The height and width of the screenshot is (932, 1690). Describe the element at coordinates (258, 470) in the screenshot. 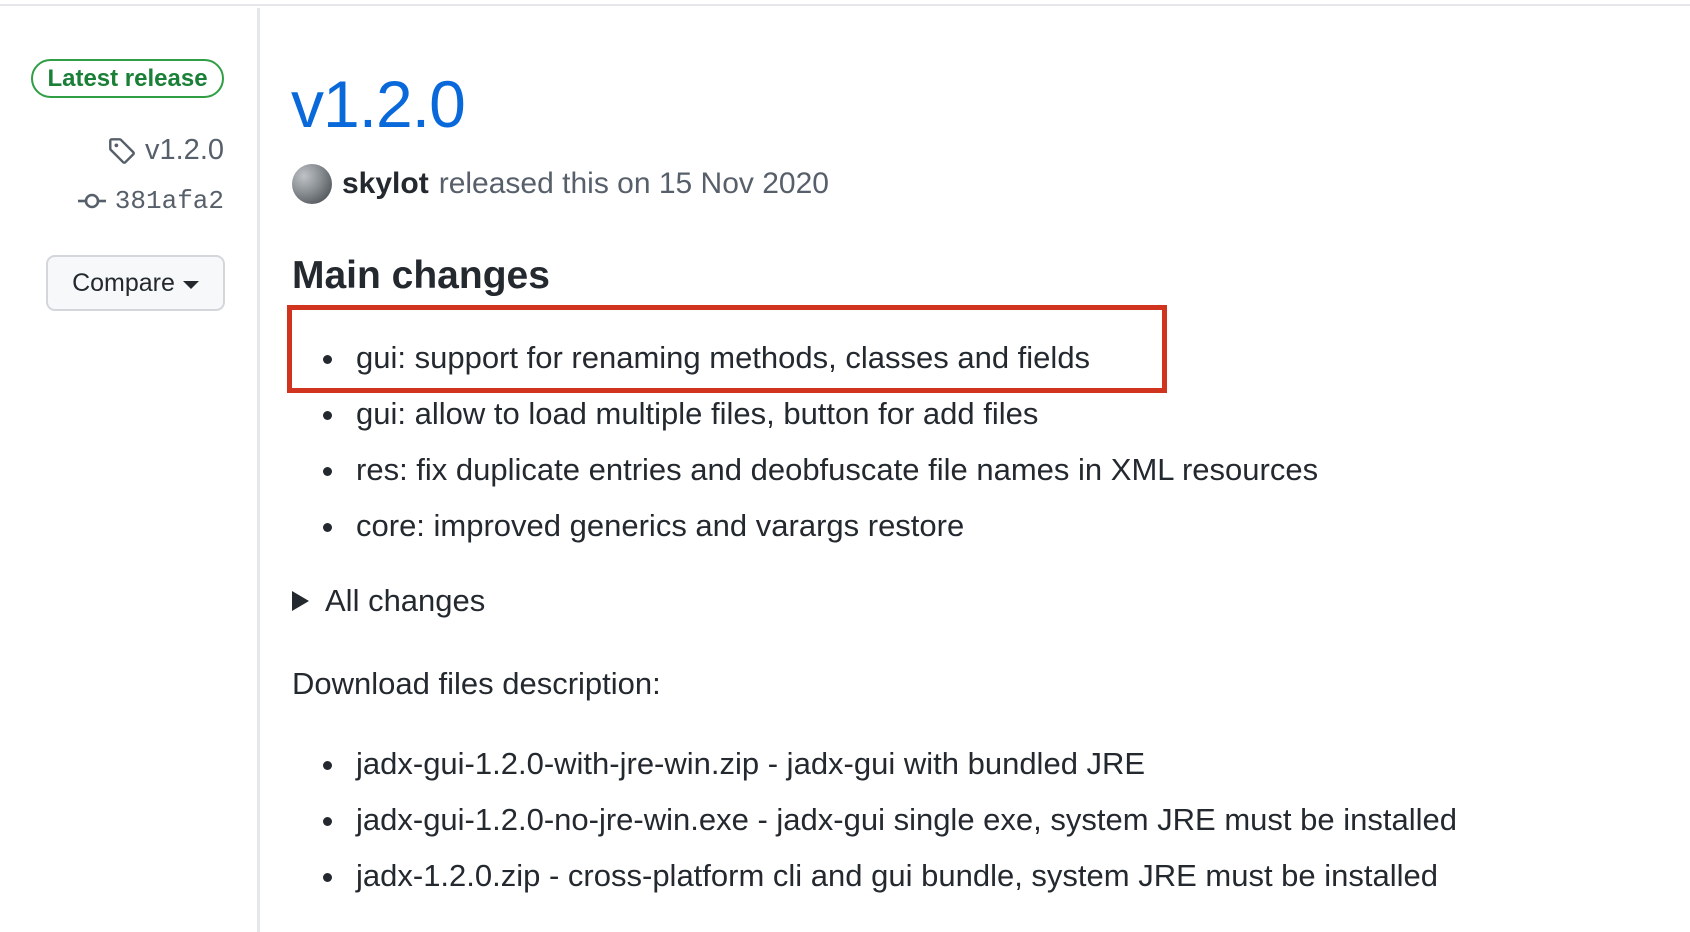

I see `sidebar-divider` at that location.